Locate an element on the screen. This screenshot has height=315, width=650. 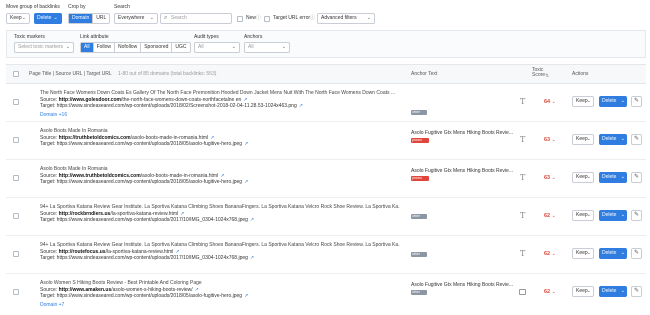
anchors-select: All ⌄ is located at coordinates (267, 47).